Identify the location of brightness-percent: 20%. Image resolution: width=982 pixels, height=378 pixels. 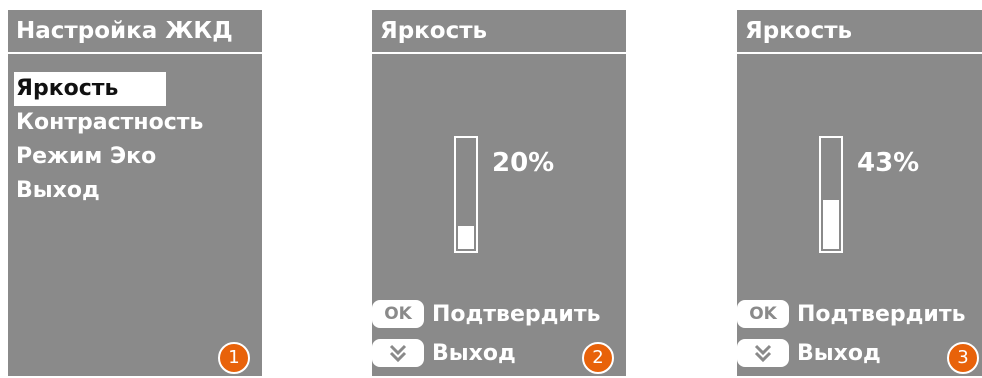
(523, 163).